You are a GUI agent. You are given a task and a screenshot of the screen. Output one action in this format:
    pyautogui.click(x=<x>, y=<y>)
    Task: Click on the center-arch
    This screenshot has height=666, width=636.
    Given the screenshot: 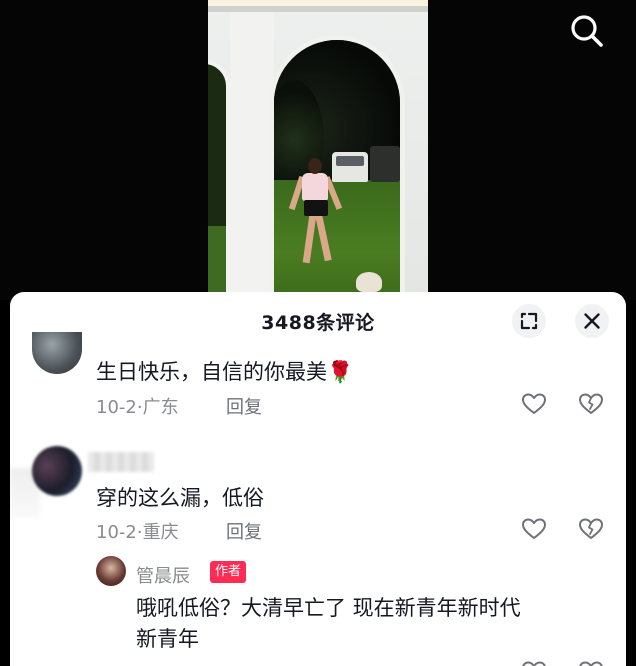 What is the action you would take?
    pyautogui.click(x=337, y=170)
    